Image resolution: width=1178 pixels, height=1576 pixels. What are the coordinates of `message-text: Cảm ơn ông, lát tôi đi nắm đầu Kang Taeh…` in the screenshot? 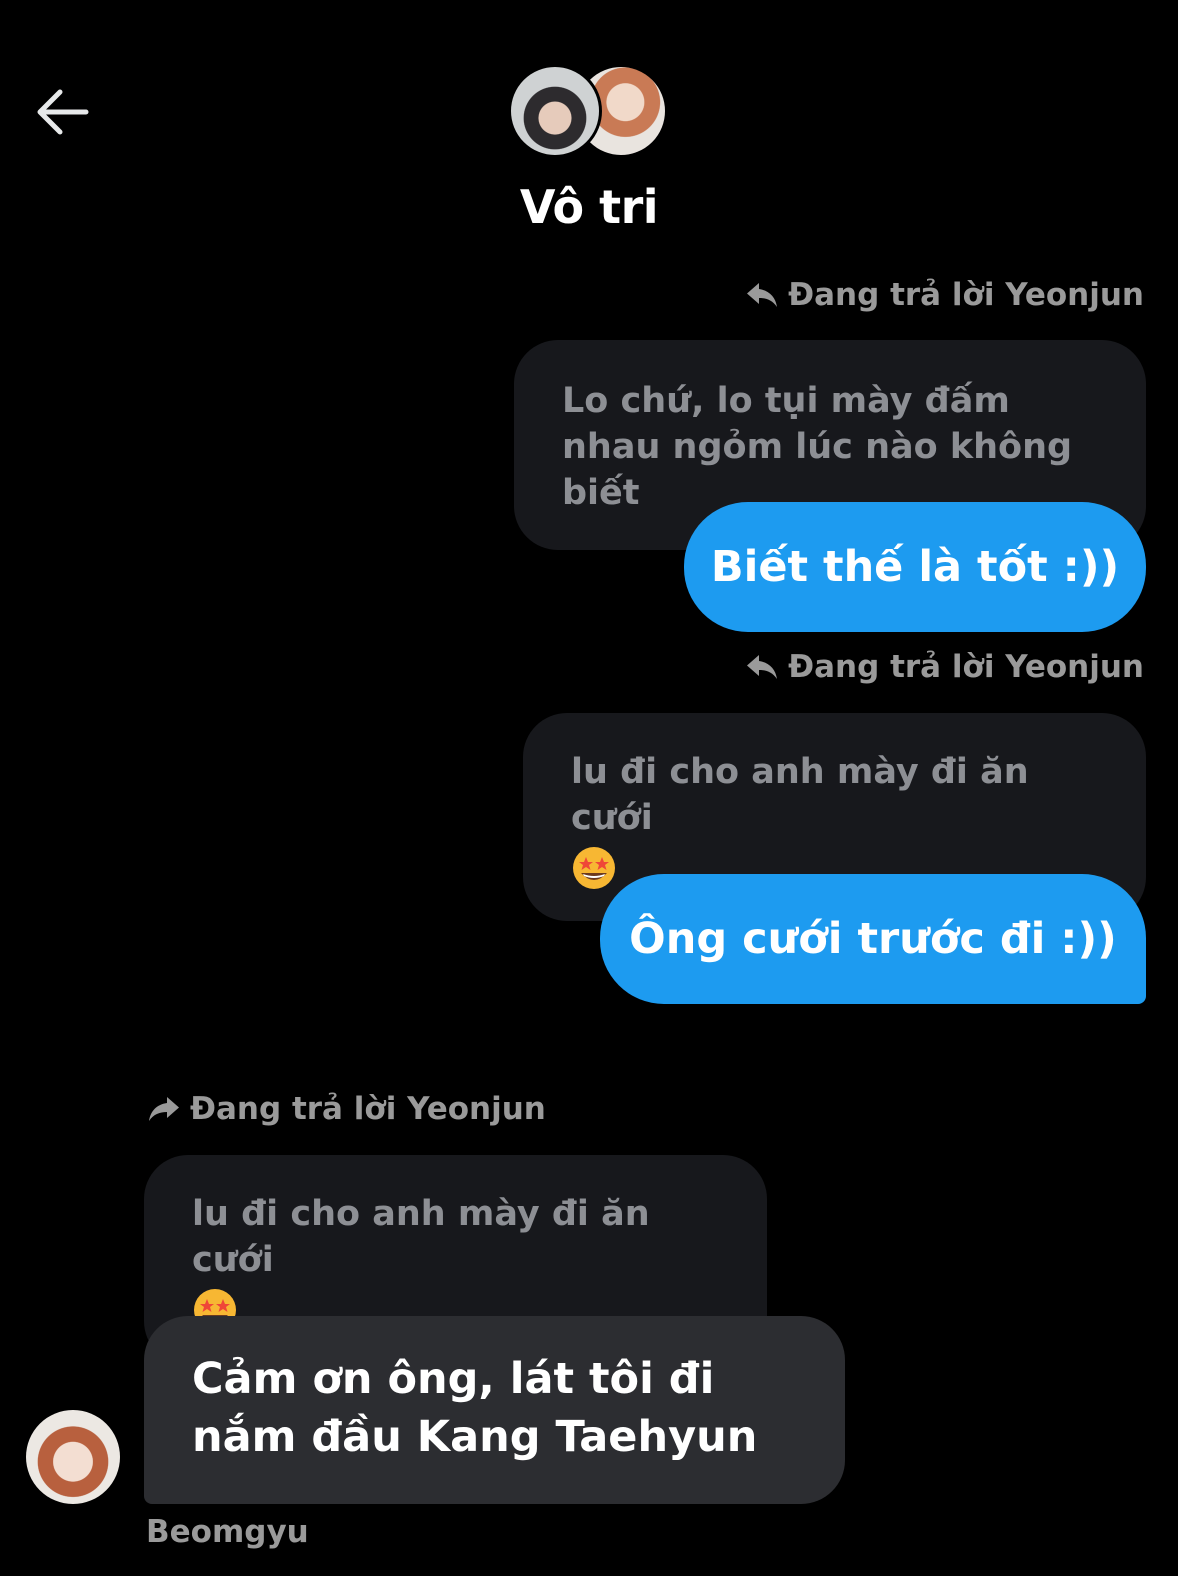 It's located at (475, 1408).